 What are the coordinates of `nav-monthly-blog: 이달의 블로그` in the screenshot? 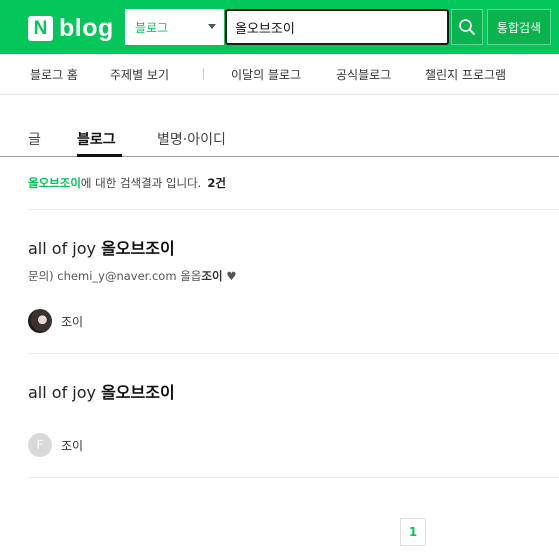 It's located at (266, 74).